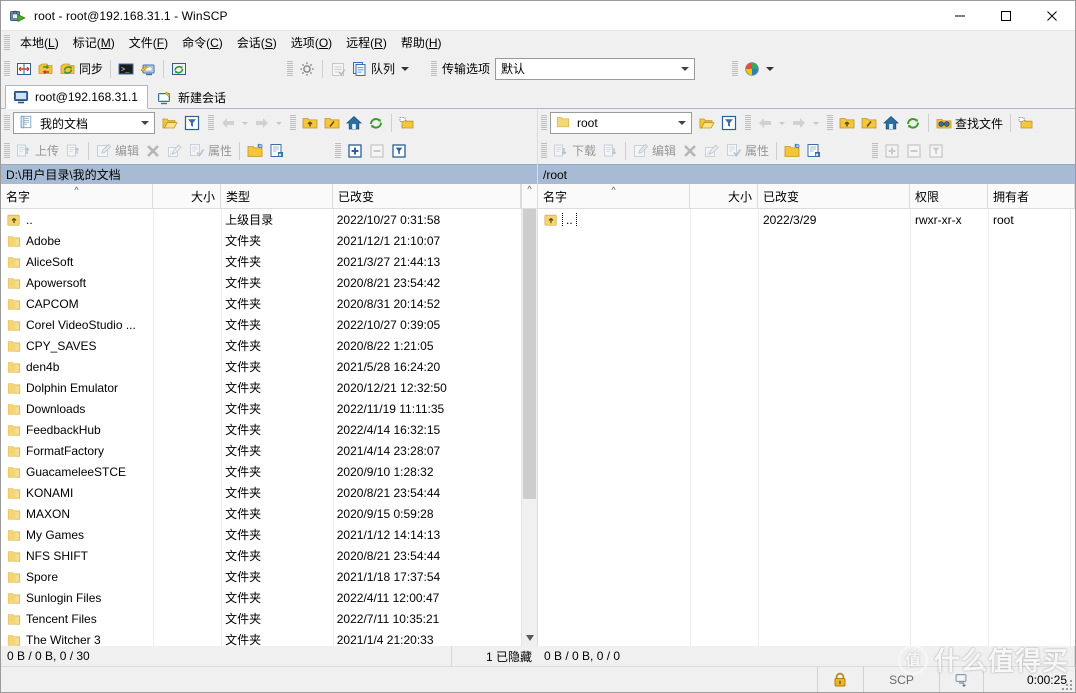  Describe the element at coordinates (211, 123) in the screenshot. I see `local-history-gripper` at that location.